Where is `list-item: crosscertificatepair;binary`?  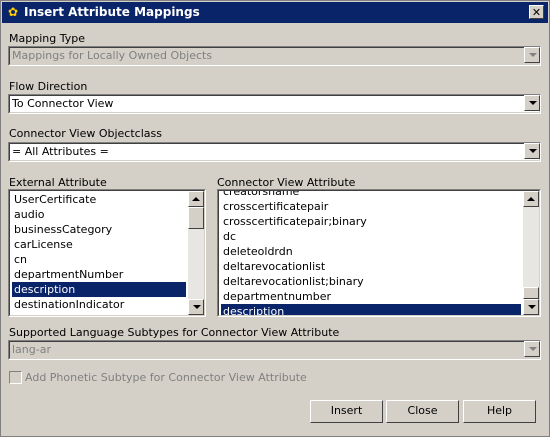 list-item: crosscertificatepair;binary is located at coordinates (371, 221).